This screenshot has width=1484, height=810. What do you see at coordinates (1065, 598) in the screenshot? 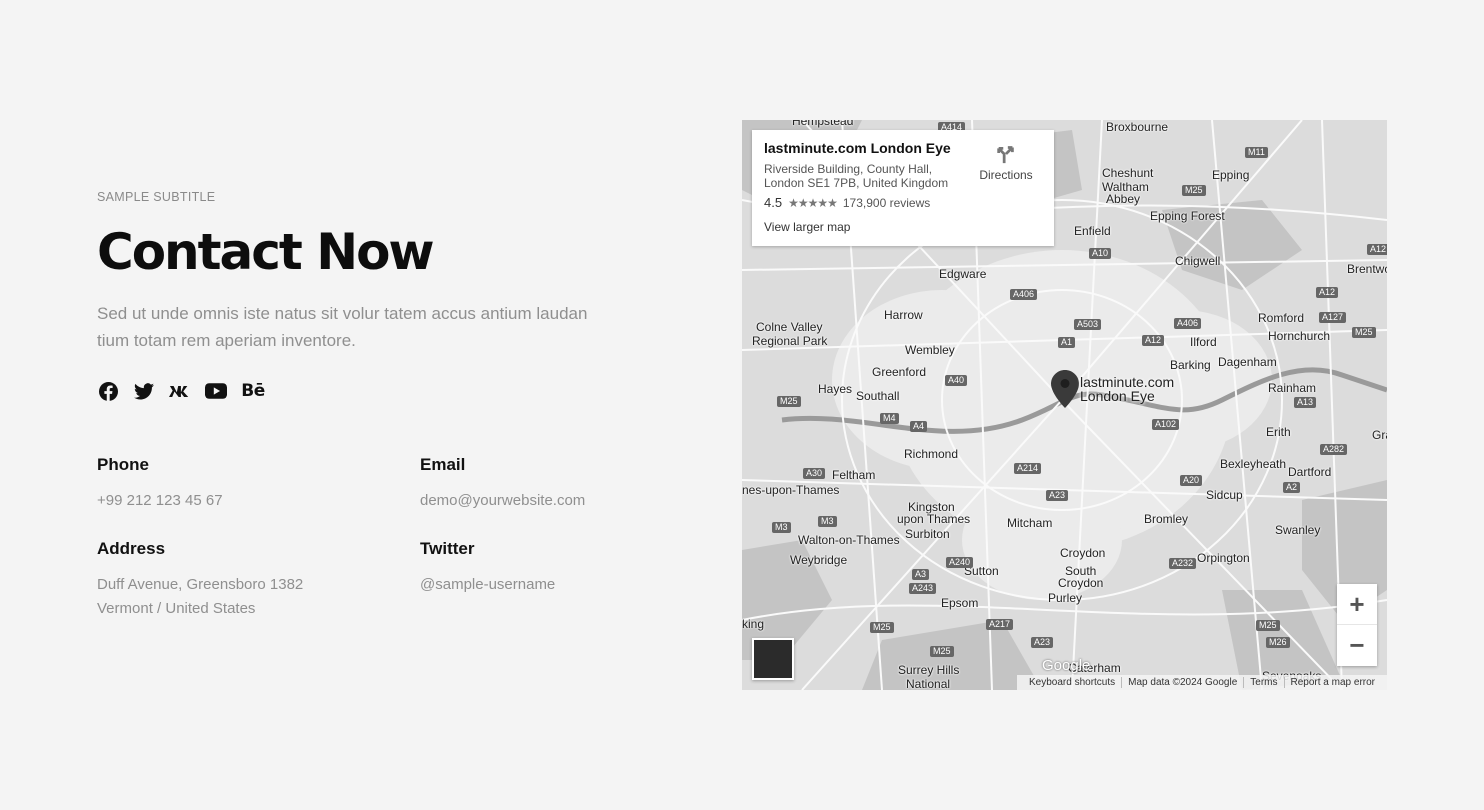
I see `map-place-label: Purley` at bounding box center [1065, 598].